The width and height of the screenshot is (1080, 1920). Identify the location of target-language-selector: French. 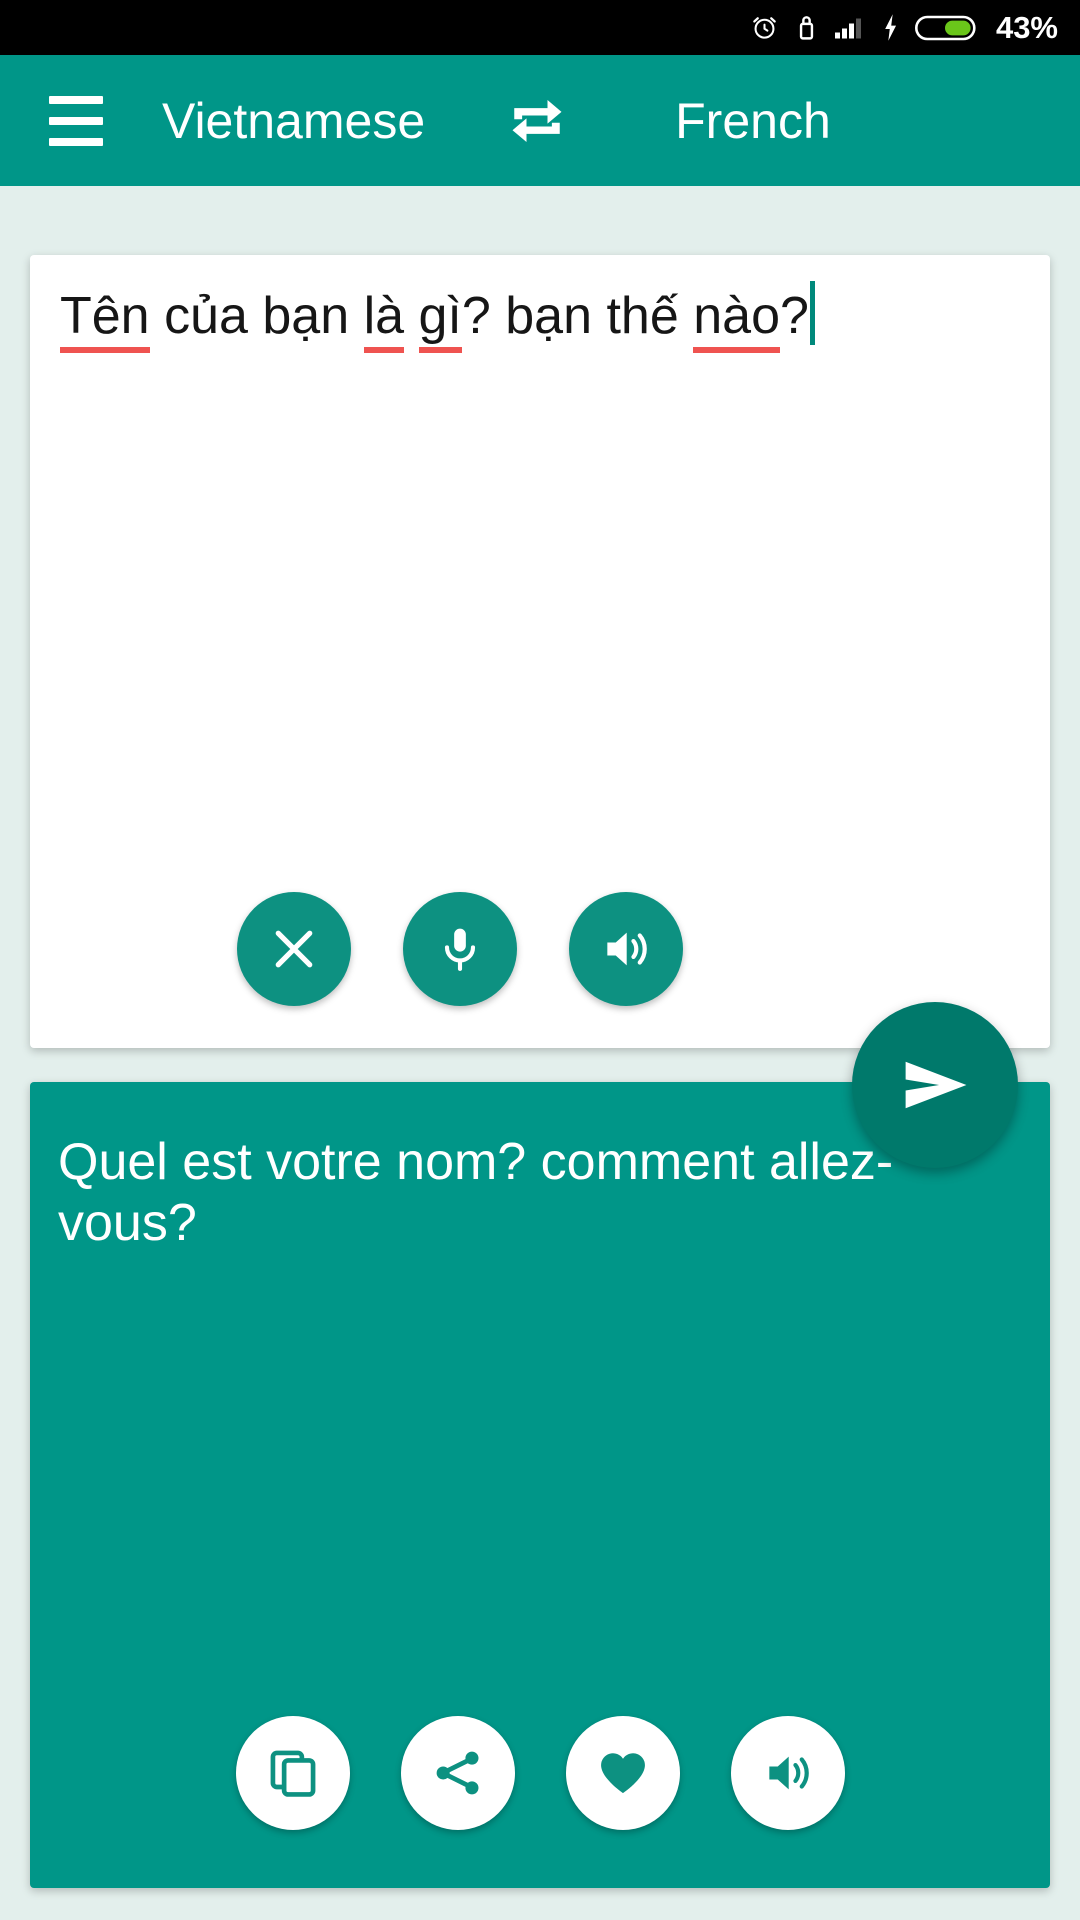
(753, 121).